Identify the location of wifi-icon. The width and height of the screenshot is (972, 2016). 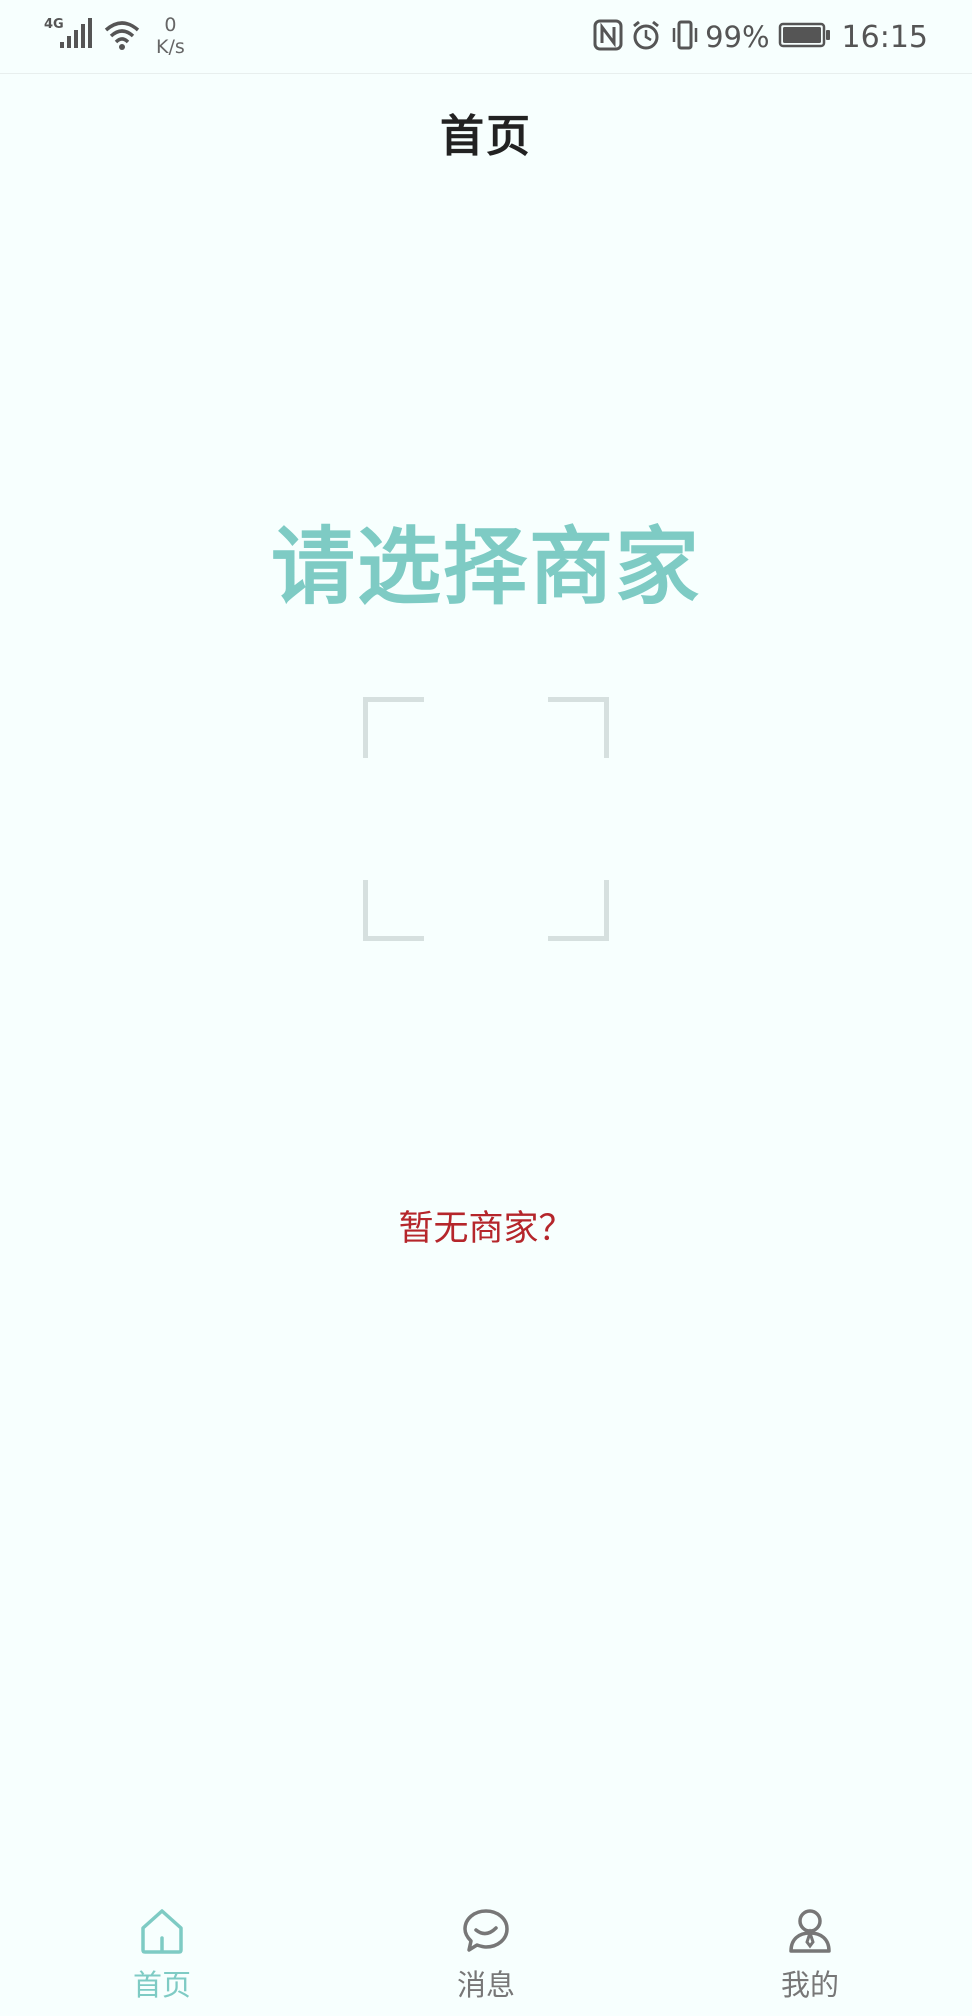
(122, 36).